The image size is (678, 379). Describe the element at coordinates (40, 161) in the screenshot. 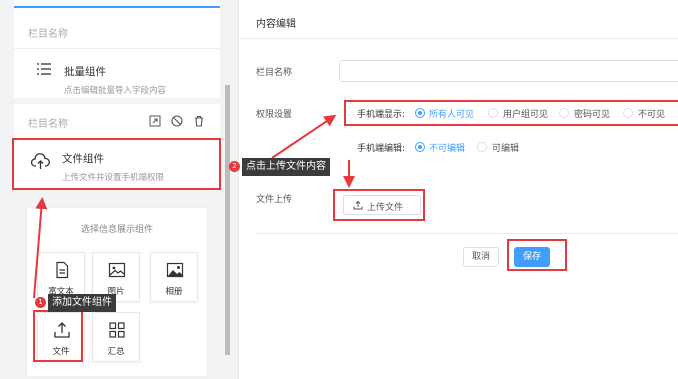

I see `cloud-upload-icon` at that location.